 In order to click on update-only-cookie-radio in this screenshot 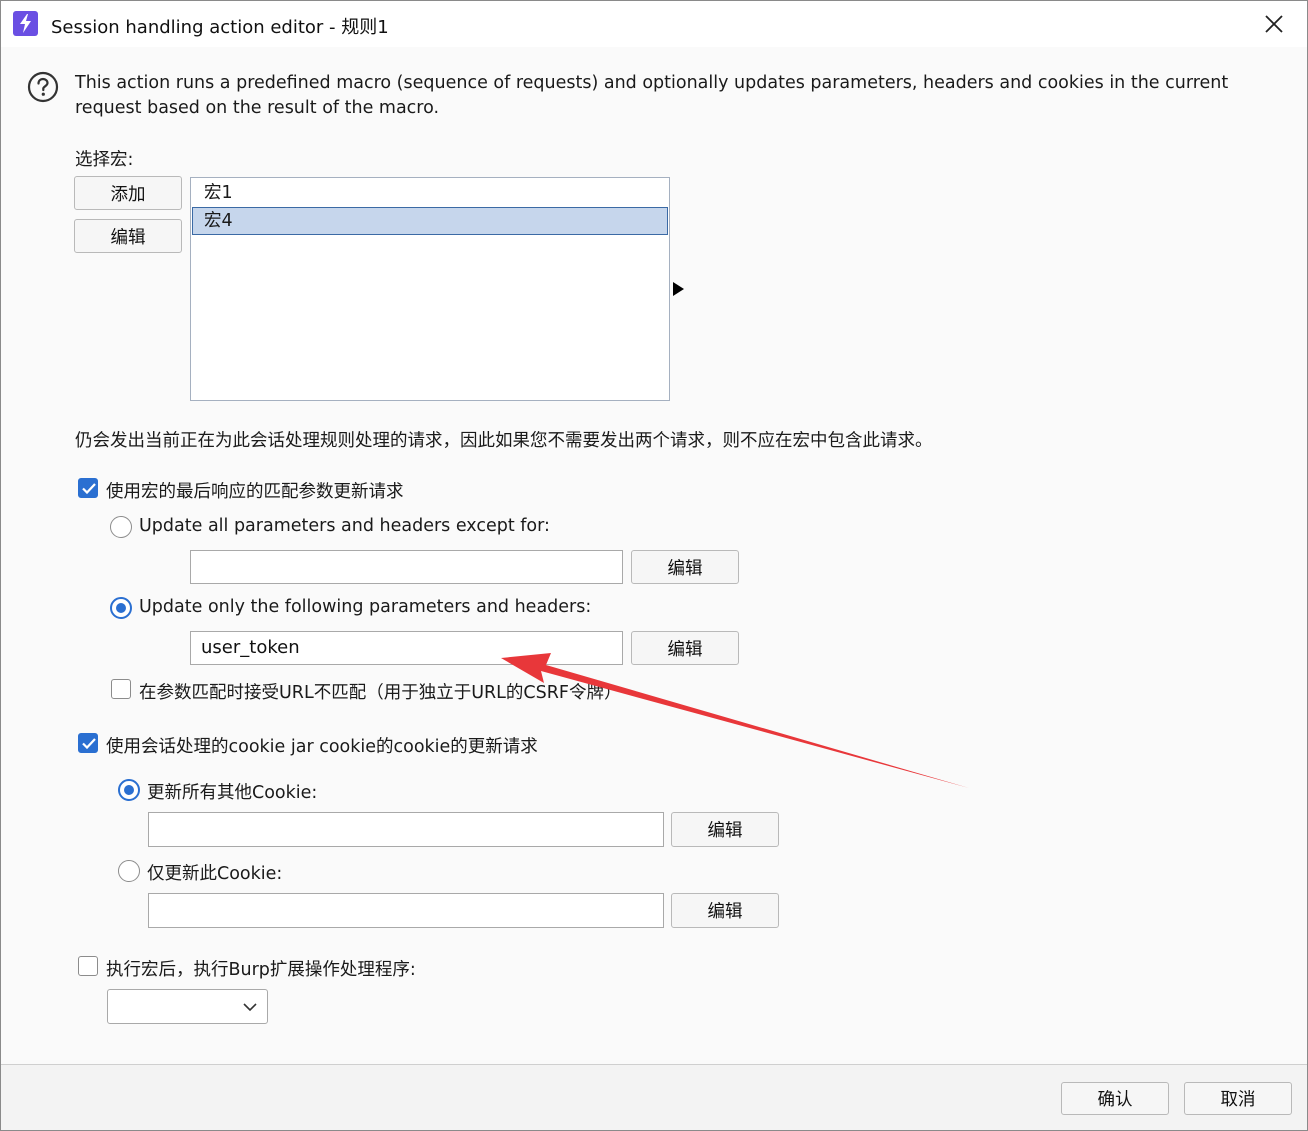, I will do `click(129, 871)`.